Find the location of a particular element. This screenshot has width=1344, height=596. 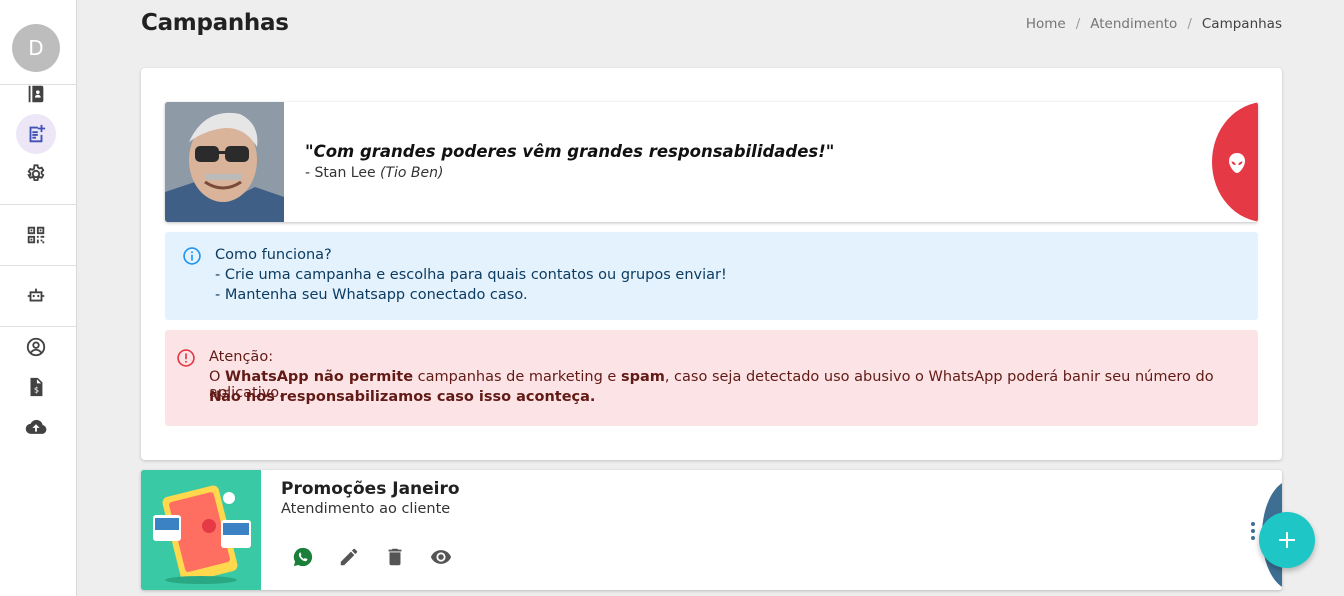

quote-author-alias: (Tio Ben) is located at coordinates (412, 173).